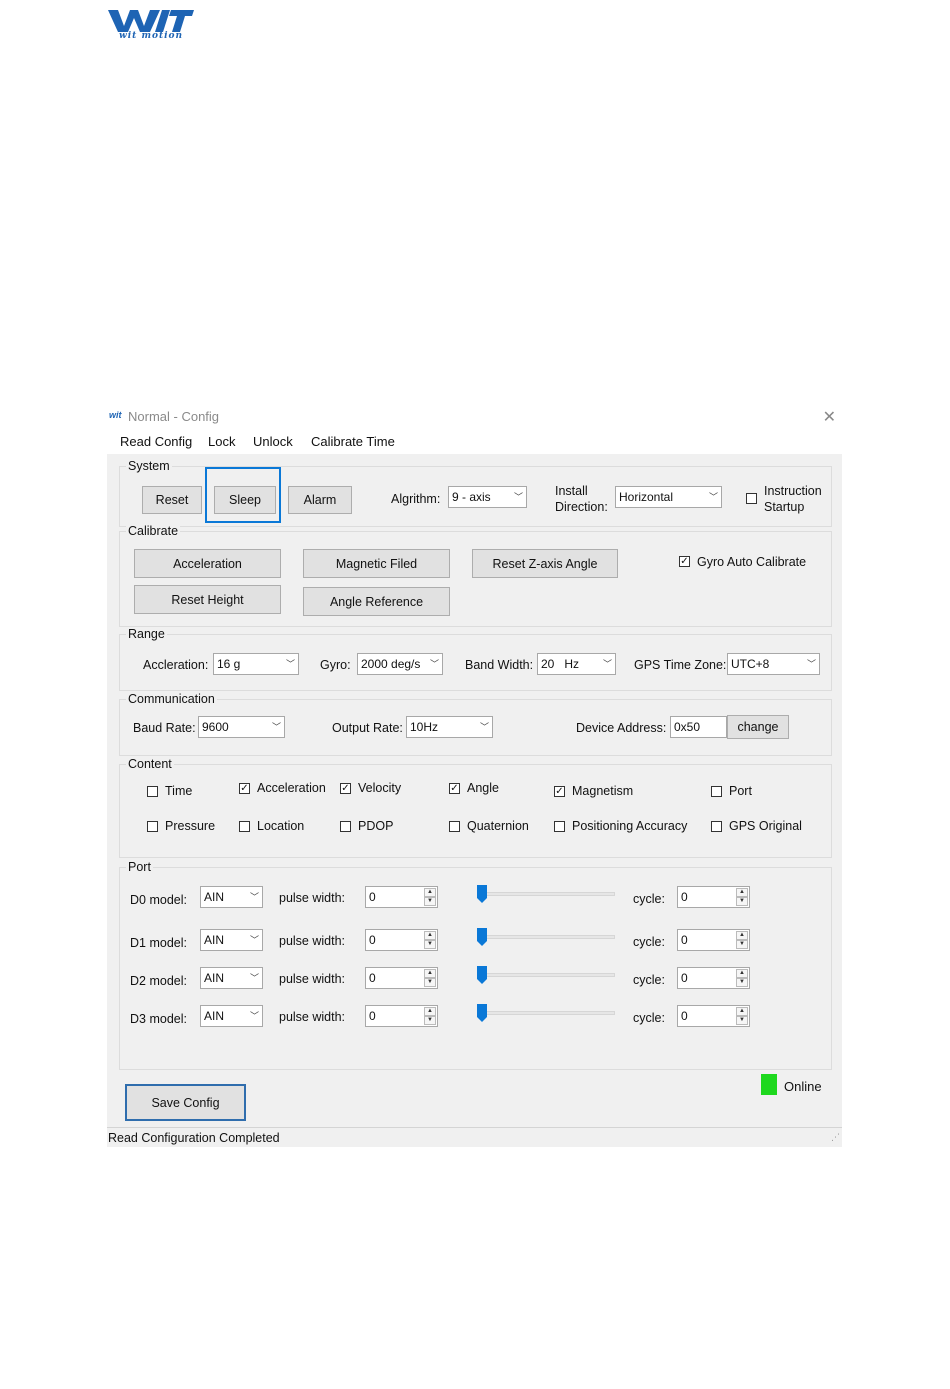 The height and width of the screenshot is (1389, 950). I want to click on install-direction-select: Horizontal ﹀, so click(668, 497).